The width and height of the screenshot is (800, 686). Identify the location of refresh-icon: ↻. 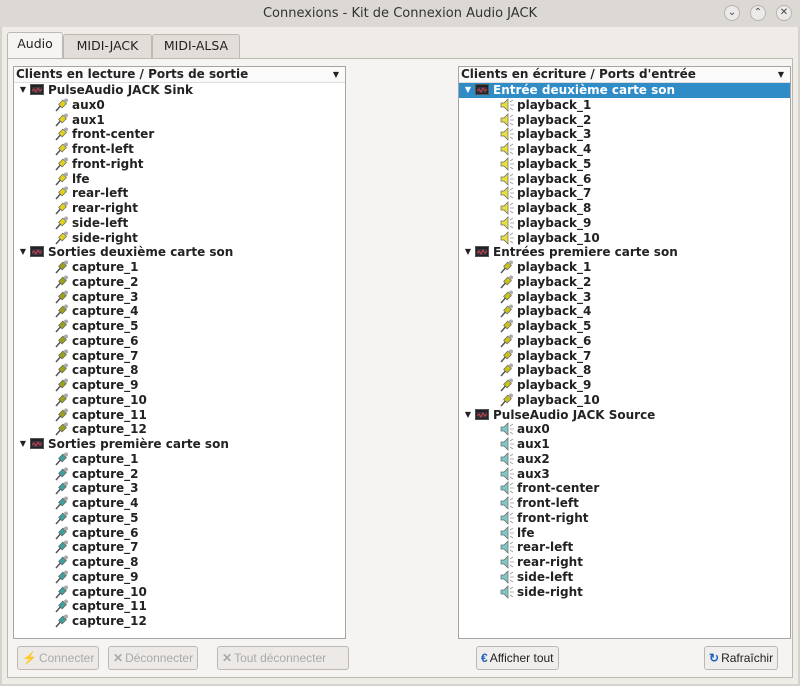
(714, 658).